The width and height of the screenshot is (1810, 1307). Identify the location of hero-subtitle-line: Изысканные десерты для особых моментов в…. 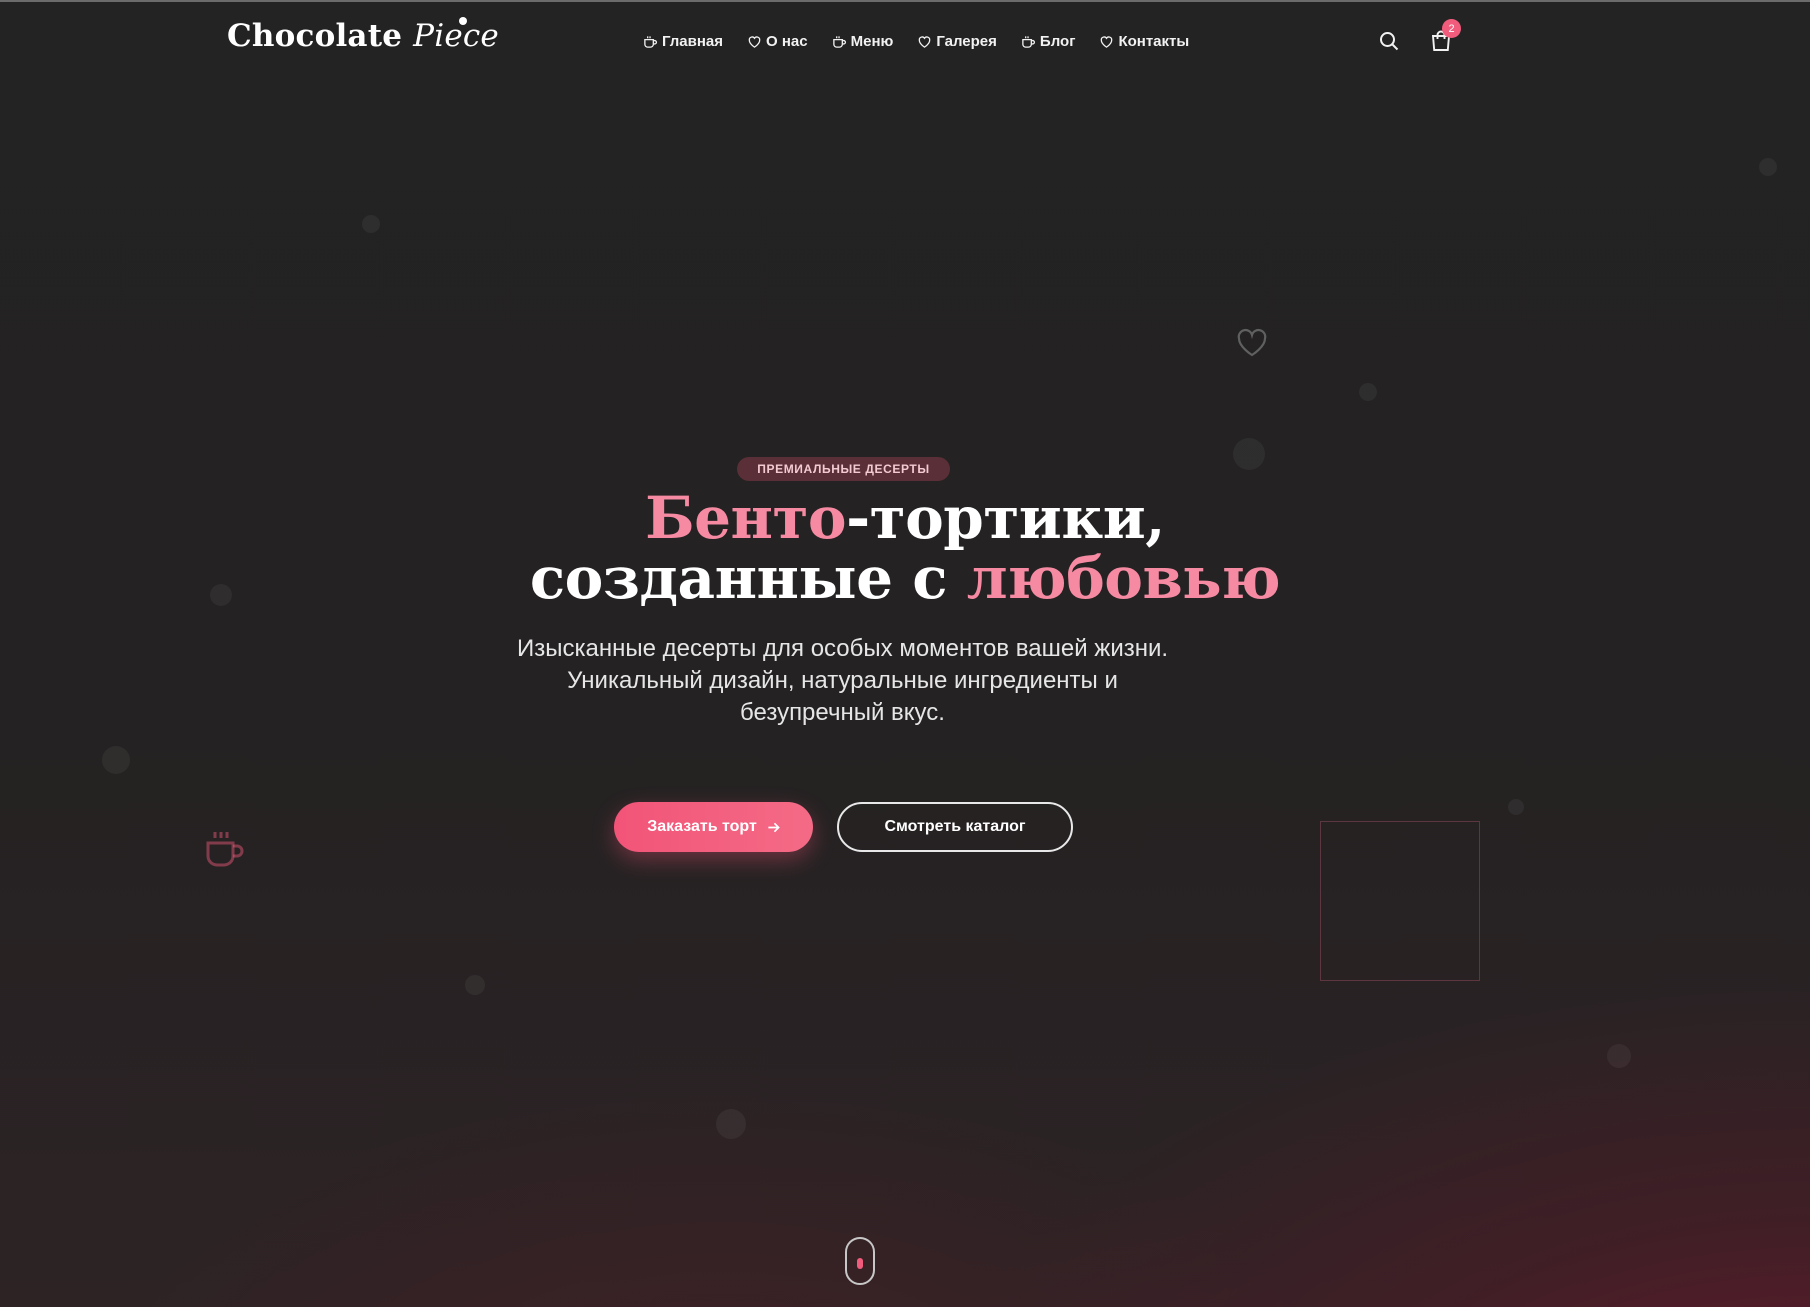
(842, 648).